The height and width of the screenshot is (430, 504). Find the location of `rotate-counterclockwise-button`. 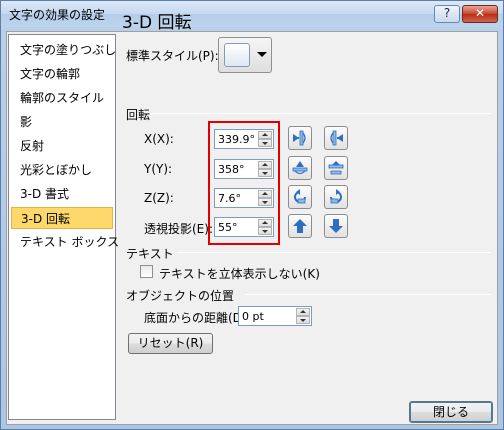

rotate-counterclockwise-button is located at coordinates (300, 197).